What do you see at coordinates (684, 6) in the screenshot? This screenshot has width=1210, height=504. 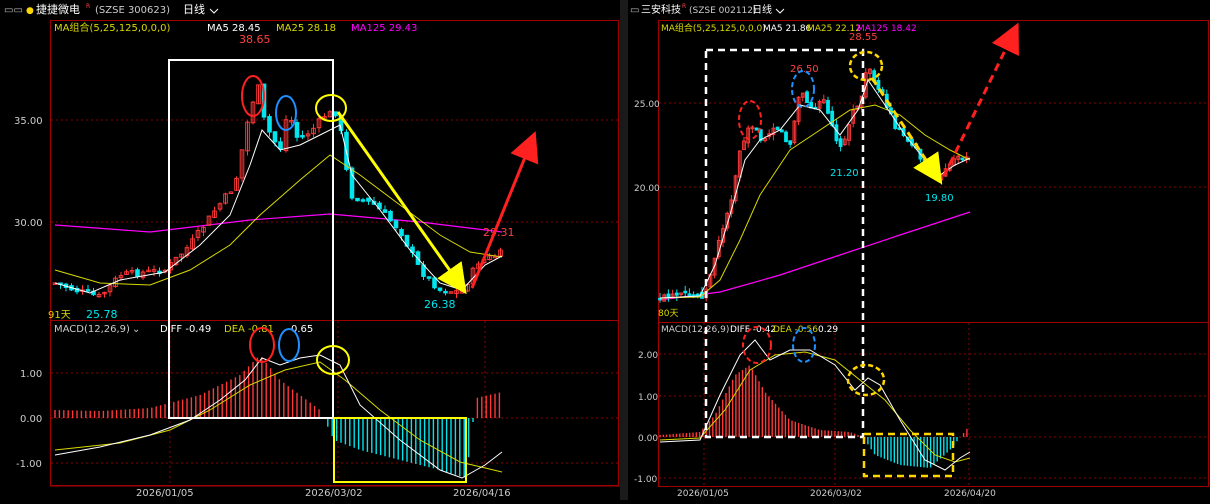 I see `right-mark-badge: R` at bounding box center [684, 6].